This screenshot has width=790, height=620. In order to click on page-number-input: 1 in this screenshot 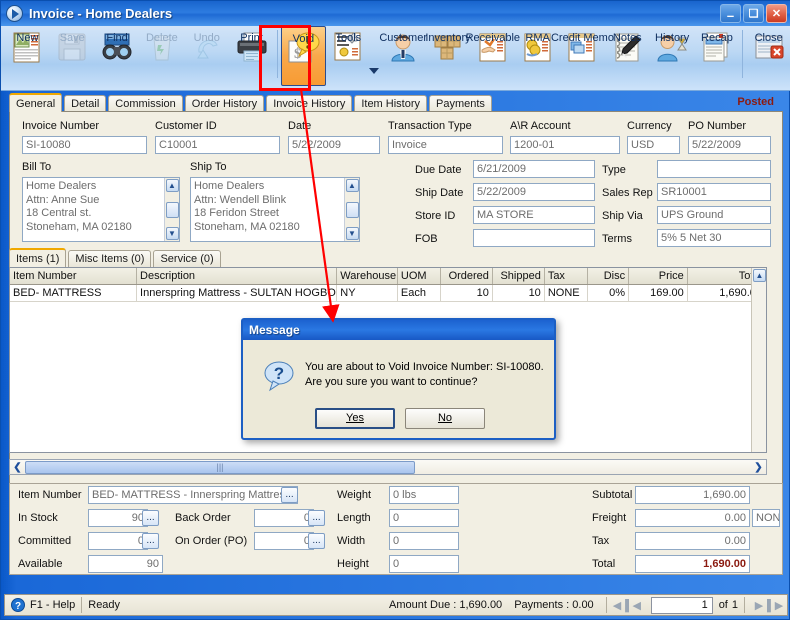, I will do `click(681, 605)`.